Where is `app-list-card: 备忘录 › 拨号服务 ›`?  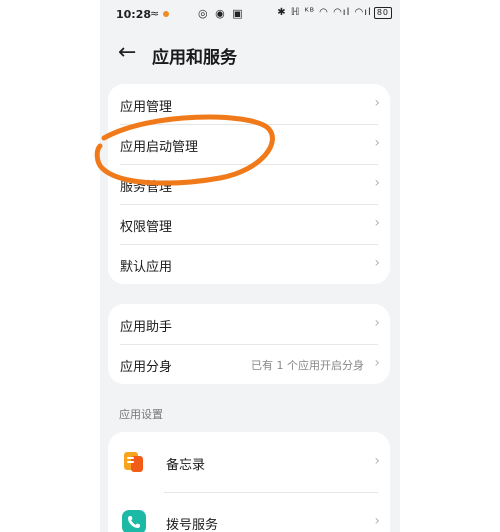
app-list-card: 备忘录 › 拨号服务 › is located at coordinates (249, 482).